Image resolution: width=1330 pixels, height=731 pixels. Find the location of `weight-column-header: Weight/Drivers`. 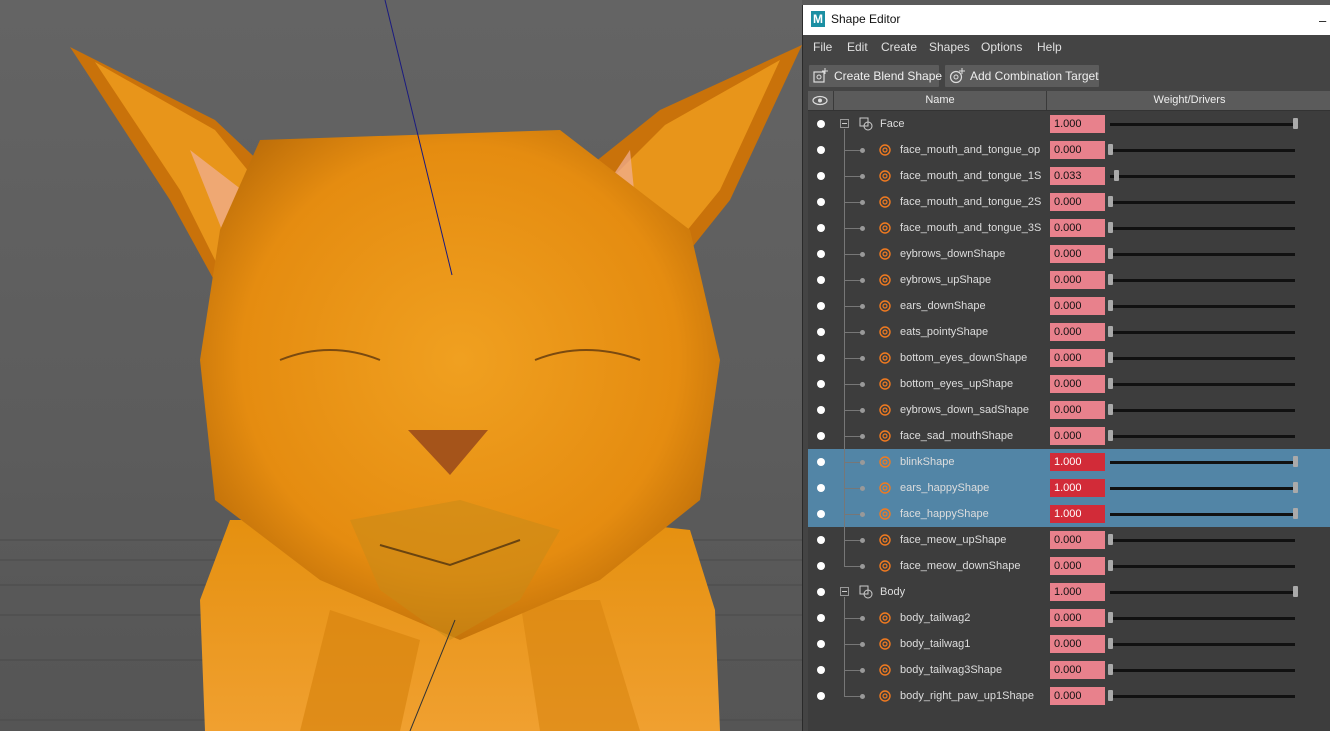

weight-column-header: Weight/Drivers is located at coordinates (1189, 100).